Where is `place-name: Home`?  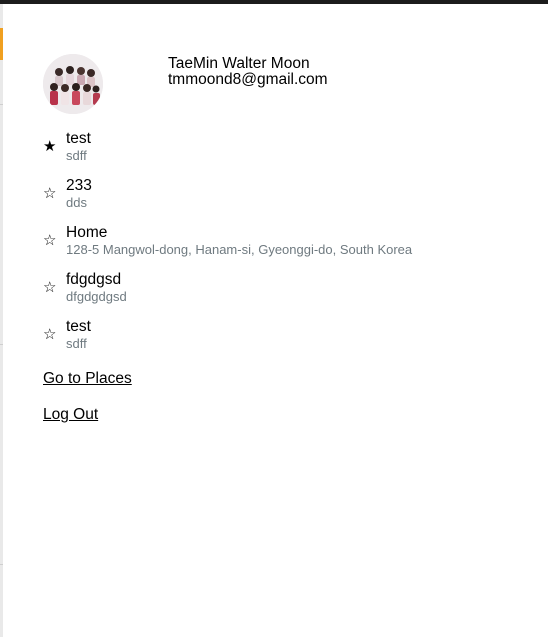
place-name: Home is located at coordinates (87, 232).